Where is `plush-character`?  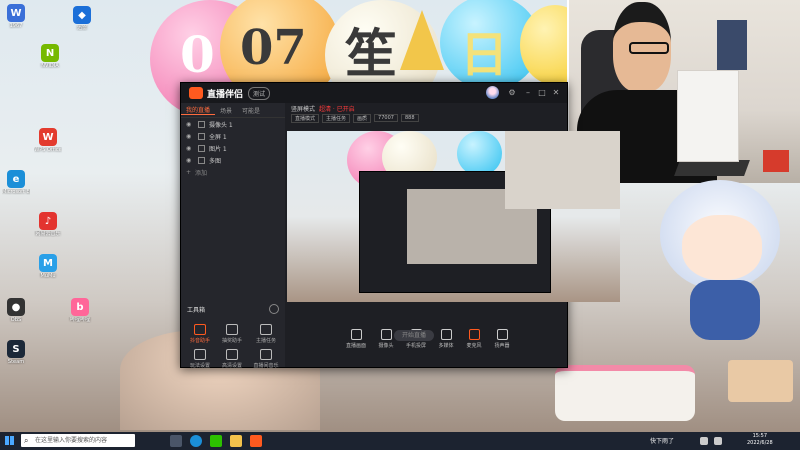
plush-character is located at coordinates (720, 265).